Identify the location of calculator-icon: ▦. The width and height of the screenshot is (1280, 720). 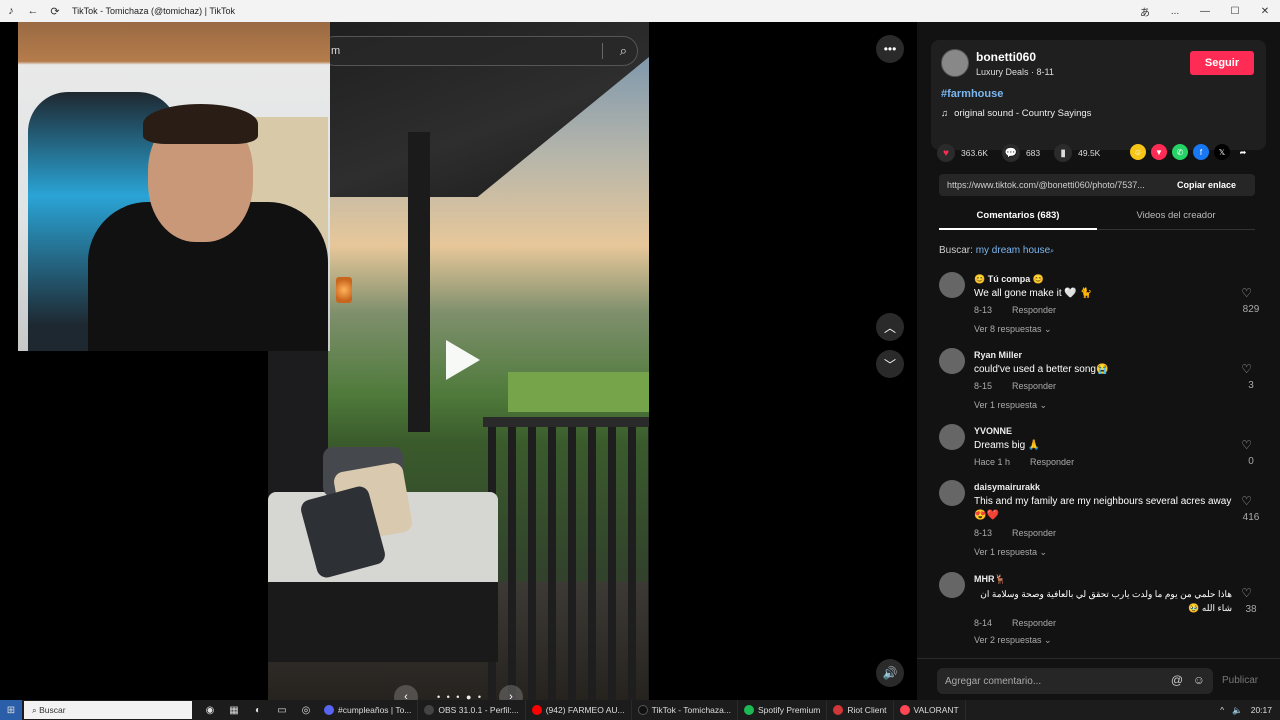
(234, 710).